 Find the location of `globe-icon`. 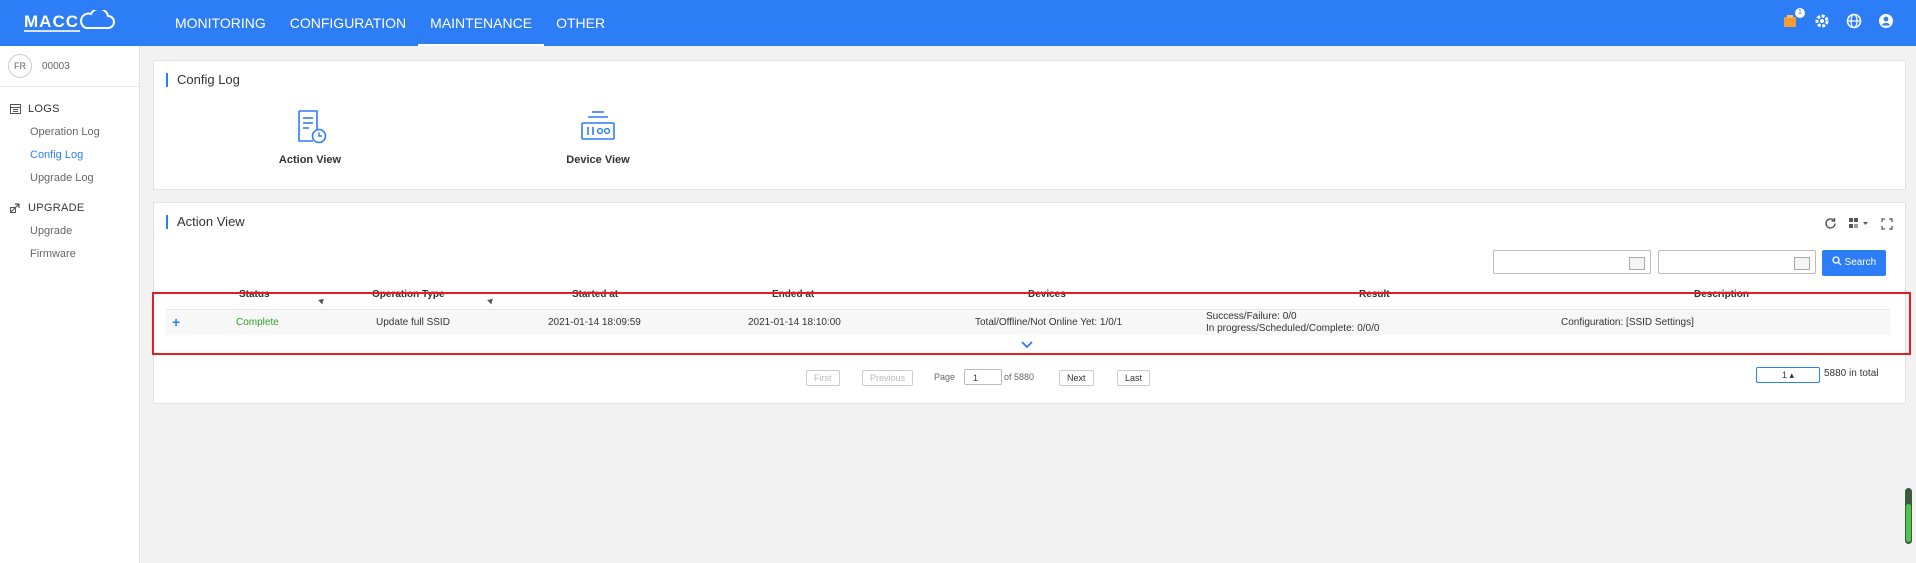

globe-icon is located at coordinates (1855, 22).